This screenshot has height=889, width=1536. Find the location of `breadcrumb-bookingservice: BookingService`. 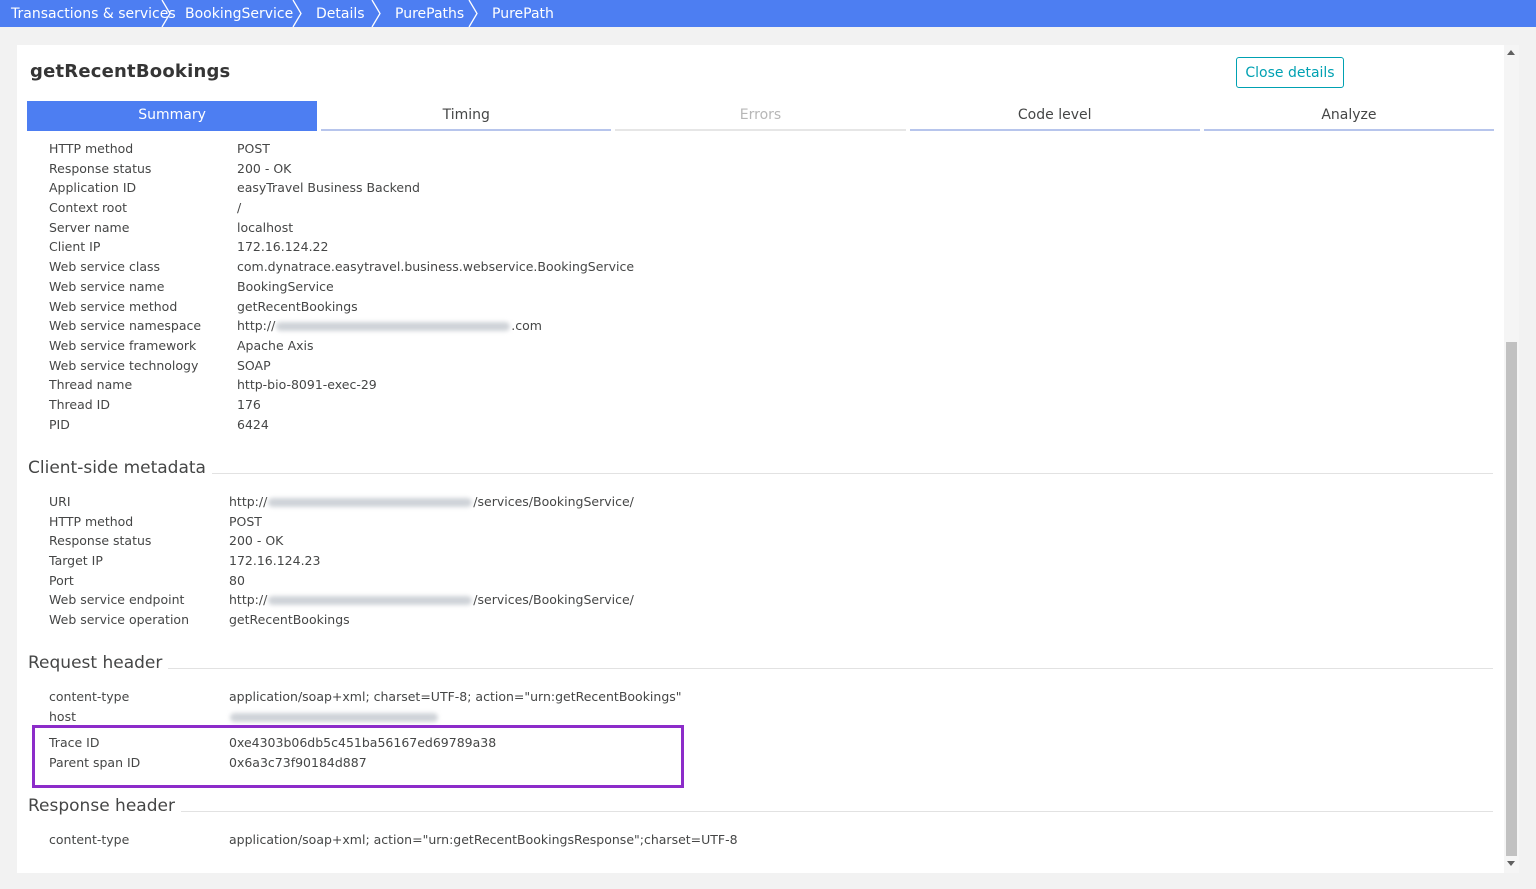

breadcrumb-bookingservice: BookingService is located at coordinates (234, 13).